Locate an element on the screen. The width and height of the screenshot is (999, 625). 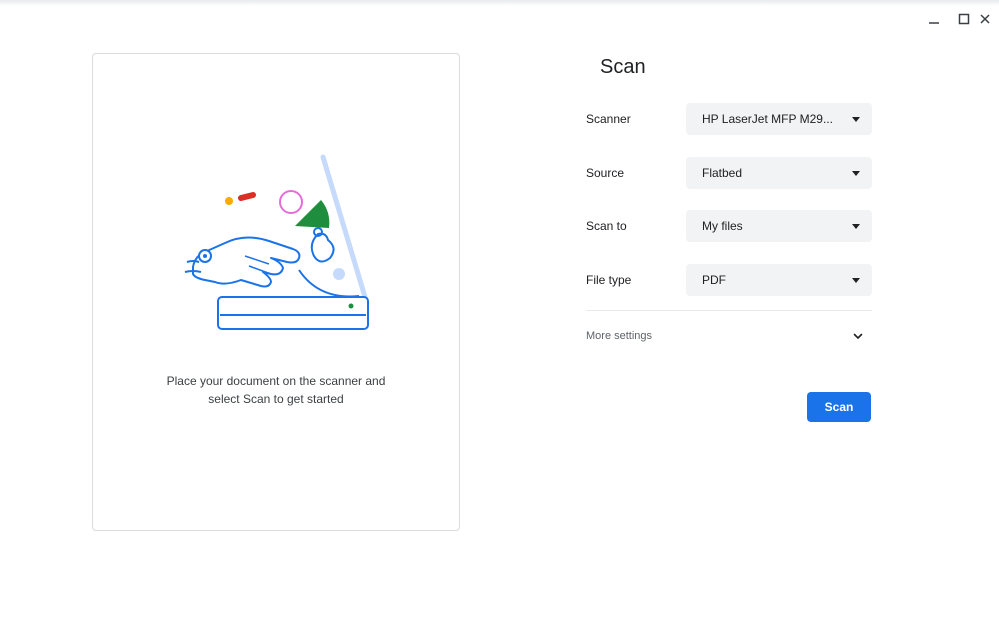
source-select: Flatbed is located at coordinates (779, 173).